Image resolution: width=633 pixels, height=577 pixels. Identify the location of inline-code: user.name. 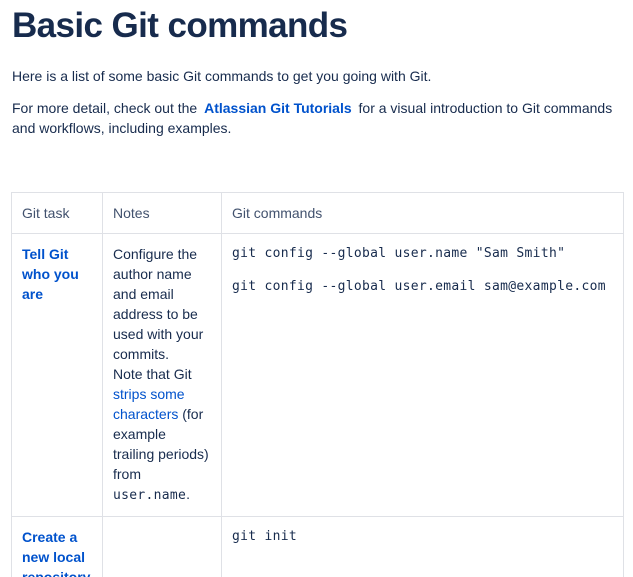
(150, 495).